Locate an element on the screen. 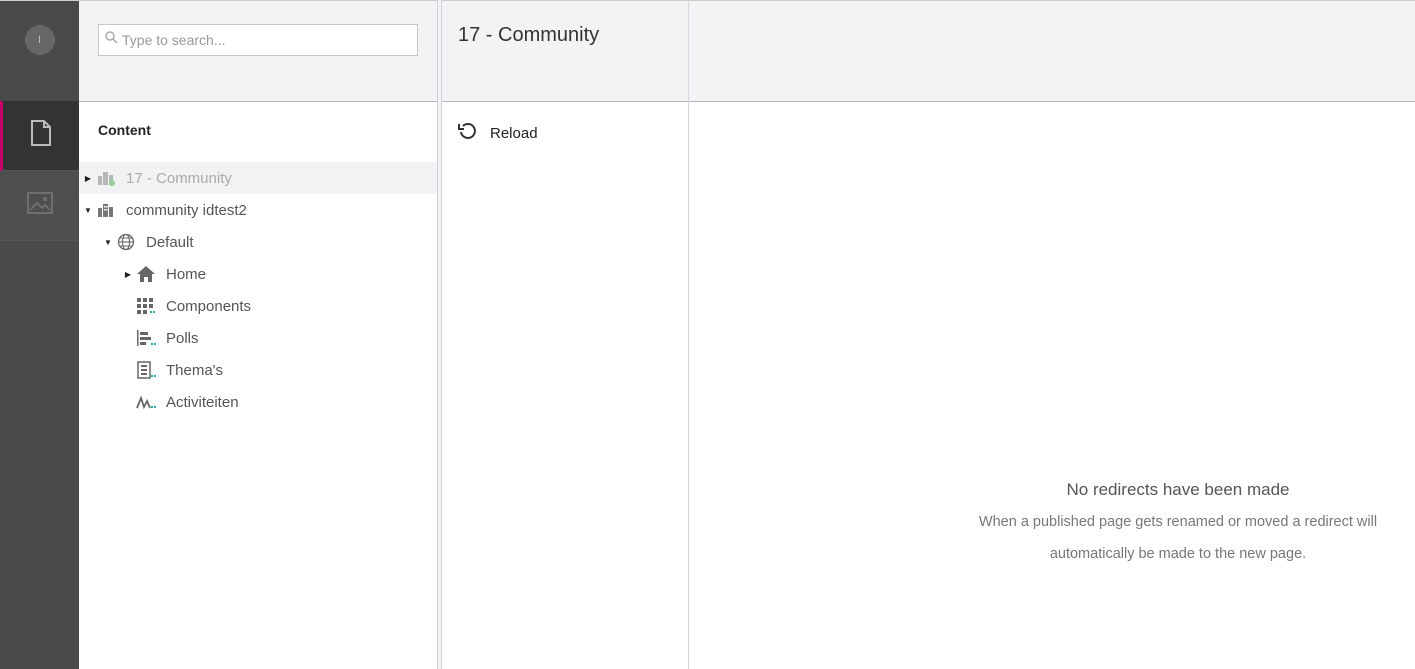 The image size is (1415, 669). rail-item-content is located at coordinates (39, 136).